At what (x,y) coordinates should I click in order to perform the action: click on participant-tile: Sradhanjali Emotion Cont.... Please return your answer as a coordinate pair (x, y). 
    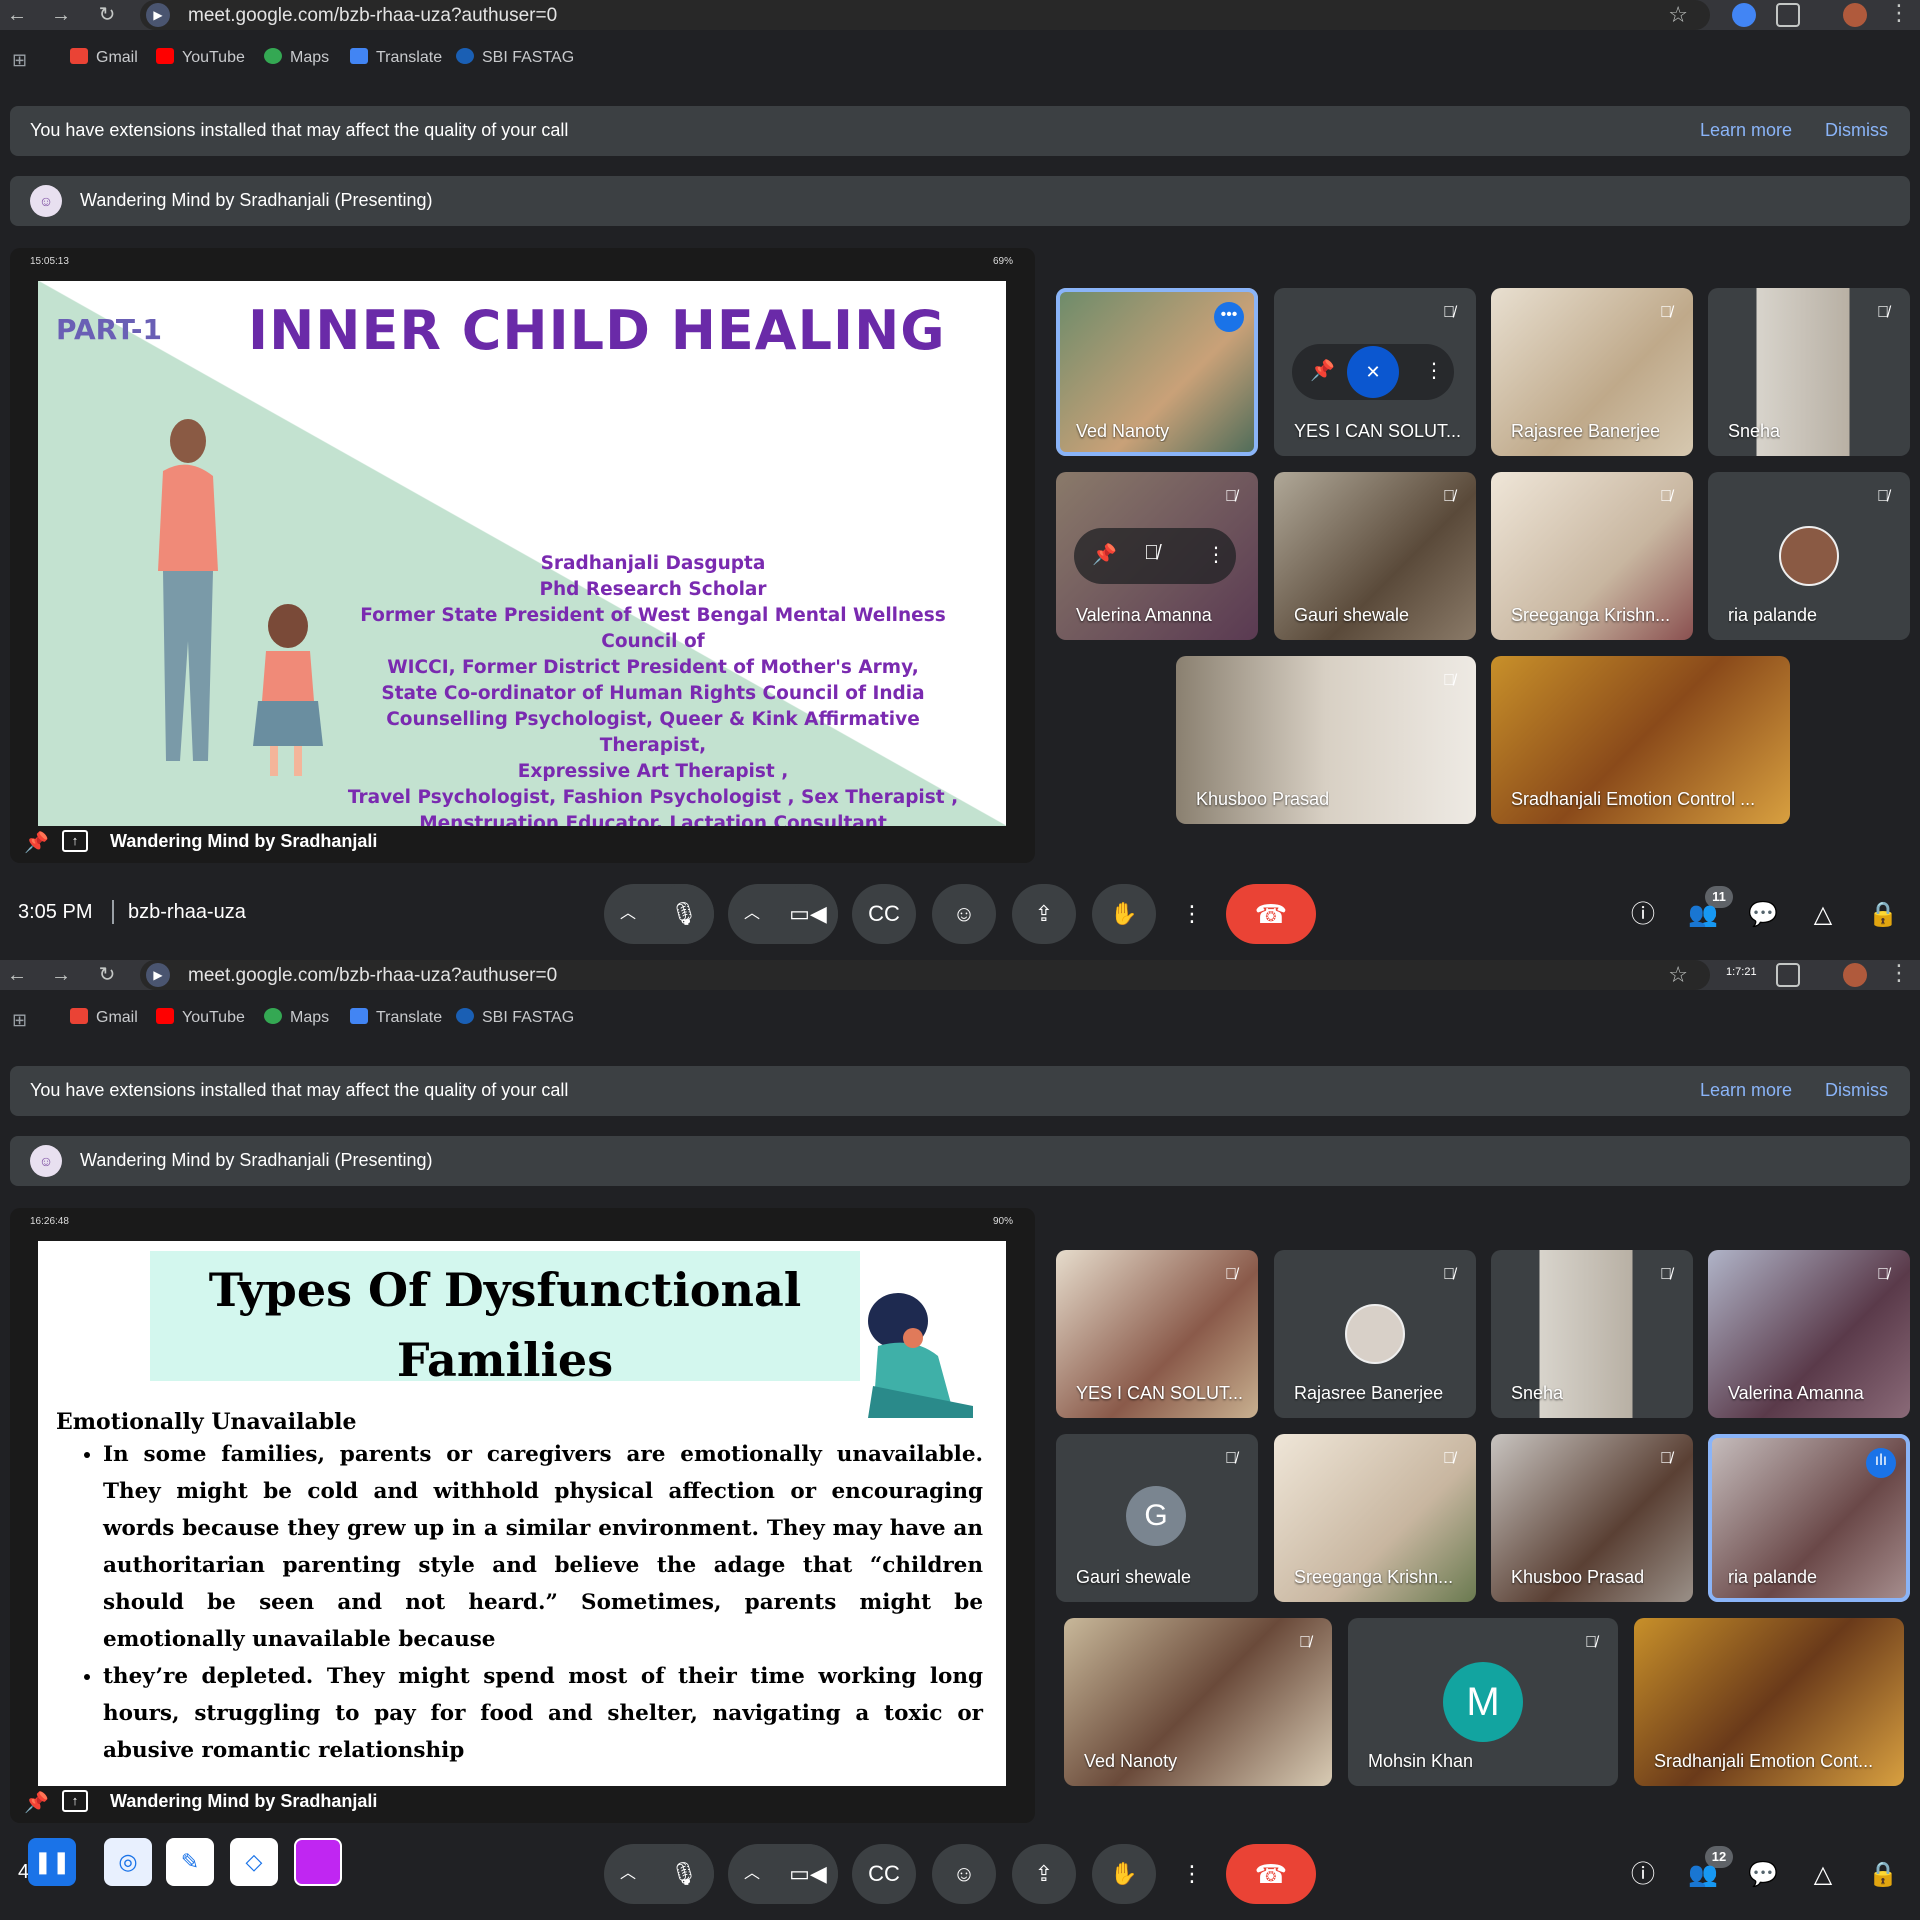
    Looking at the image, I should click on (1769, 1702).